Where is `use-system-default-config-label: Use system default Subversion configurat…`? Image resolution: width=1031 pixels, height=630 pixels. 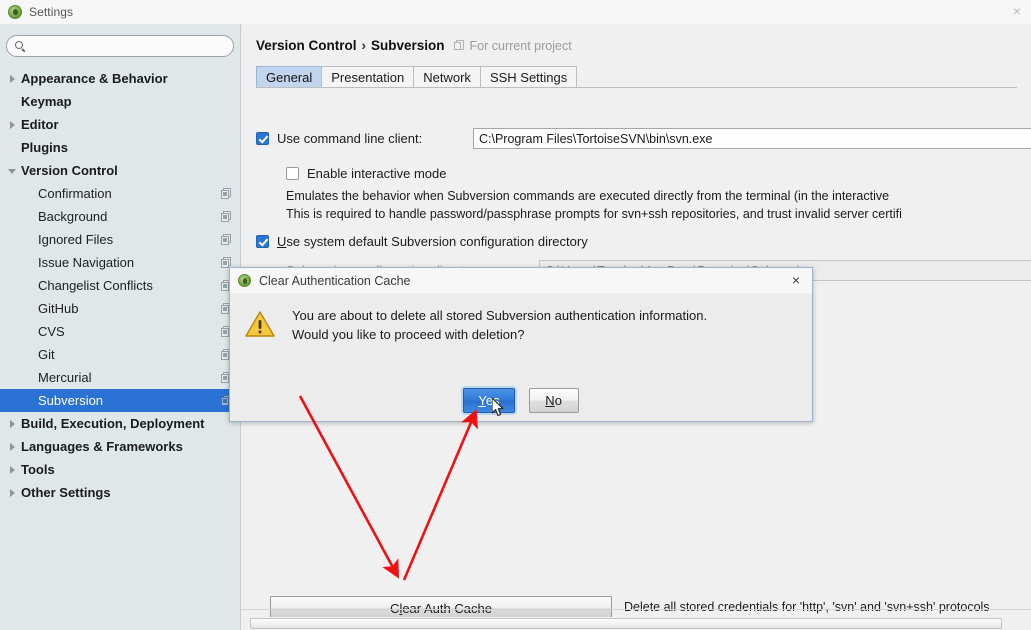
use-system-default-config-label: Use system default Subversion configurat… is located at coordinates (432, 241).